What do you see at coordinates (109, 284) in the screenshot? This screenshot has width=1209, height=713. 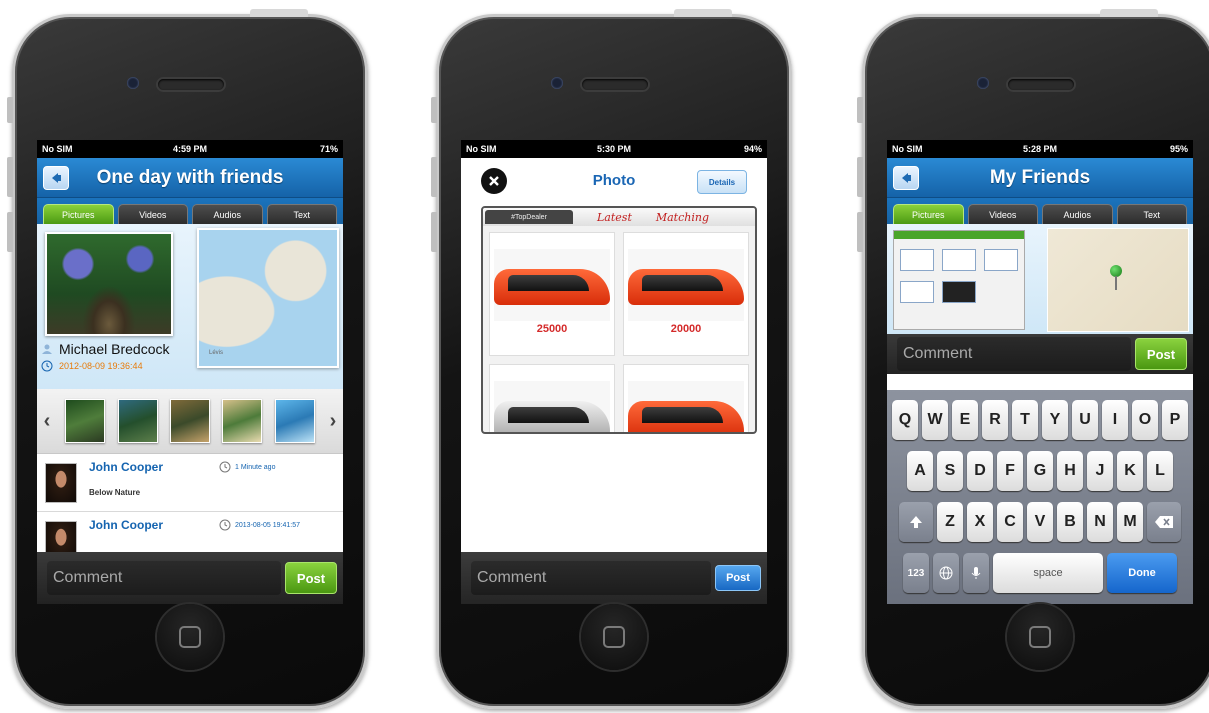 I see `main-photo` at bounding box center [109, 284].